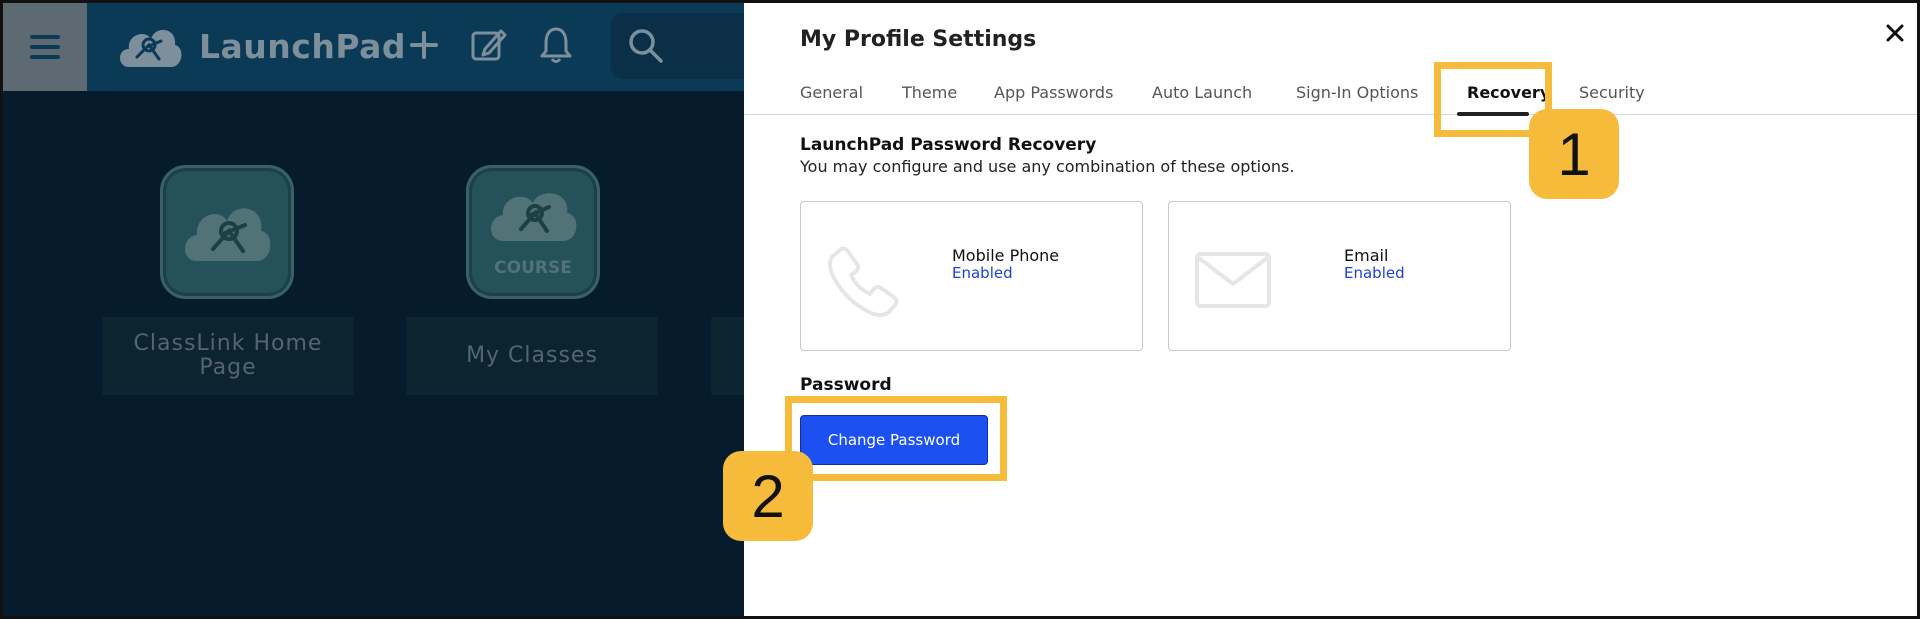 This screenshot has height=619, width=1920. What do you see at coordinates (1574, 154) in the screenshot?
I see `callout-badge-1: 1` at bounding box center [1574, 154].